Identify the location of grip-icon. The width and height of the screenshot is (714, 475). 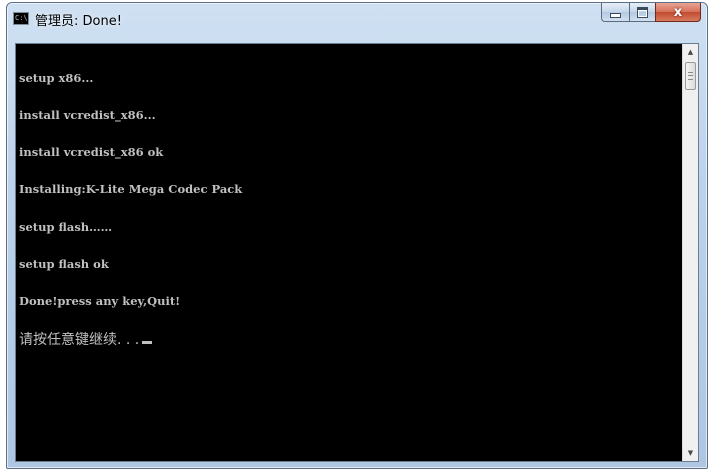
(690, 76).